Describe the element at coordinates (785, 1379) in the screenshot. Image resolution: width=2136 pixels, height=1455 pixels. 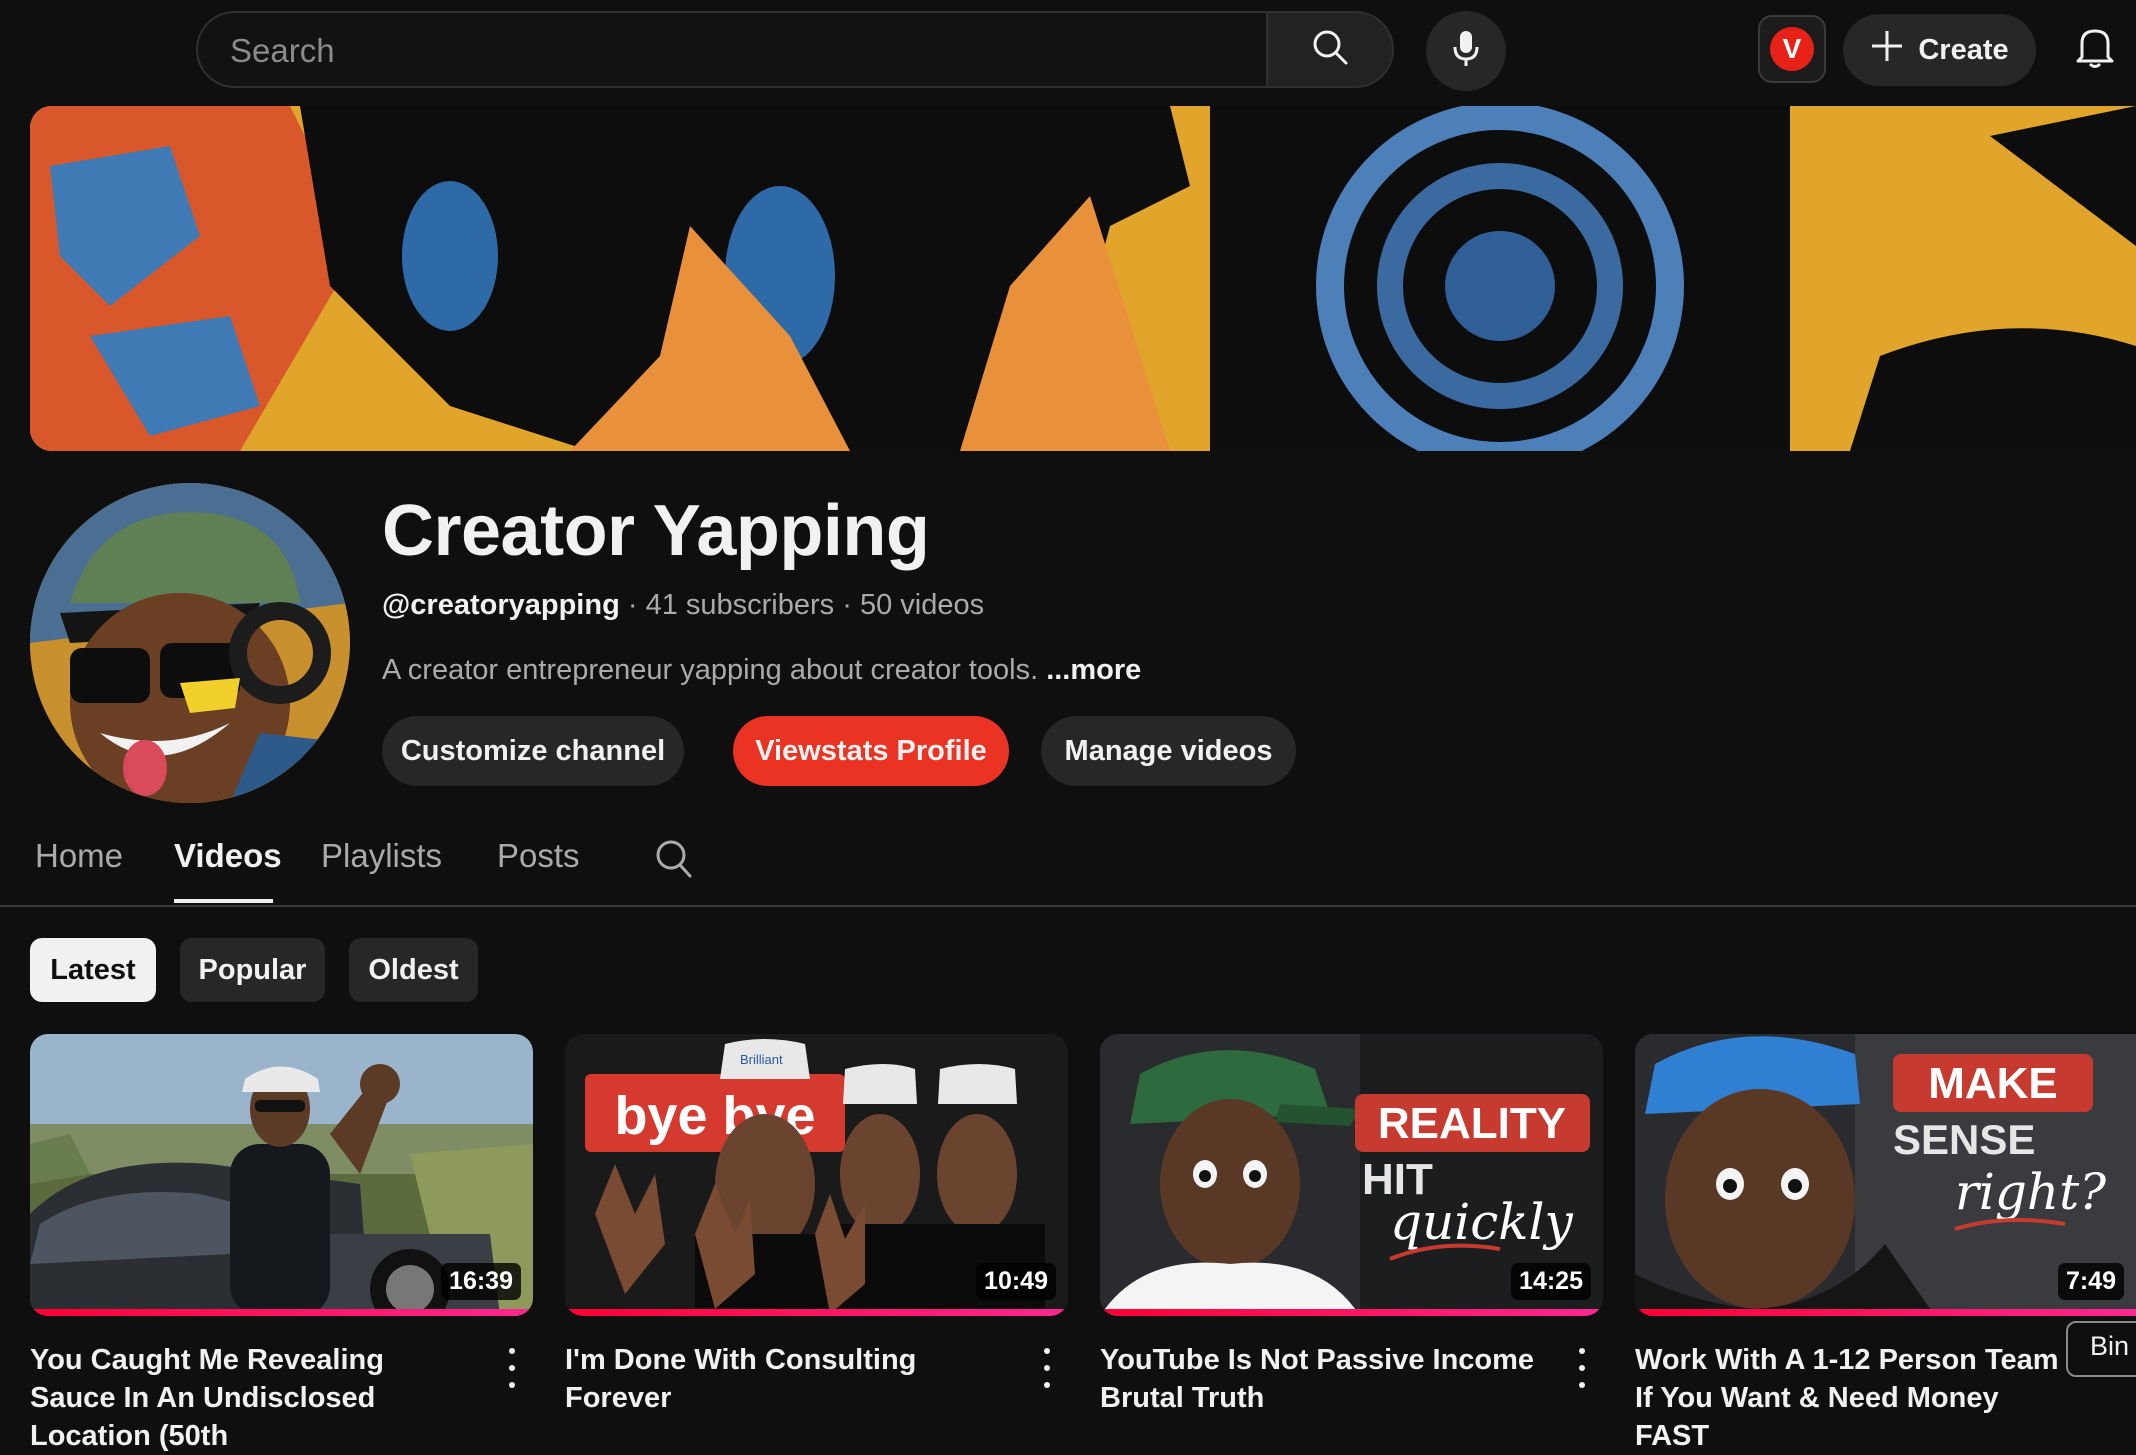
I see `video-title: I'm Done With Consulting Forever` at that location.